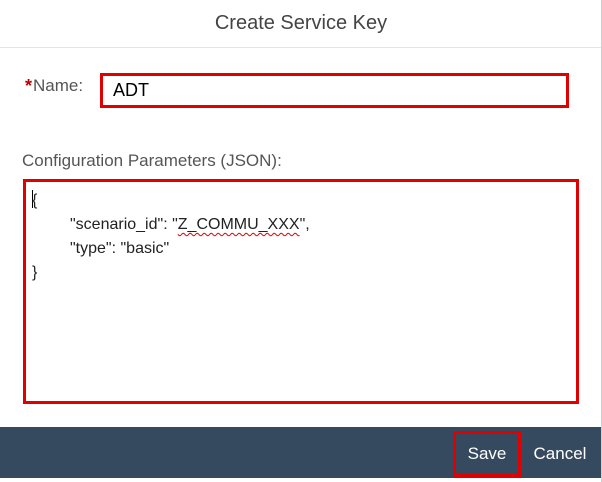 The width and height of the screenshot is (602, 482). I want to click on dialog-bottom-edge, so click(301, 480).